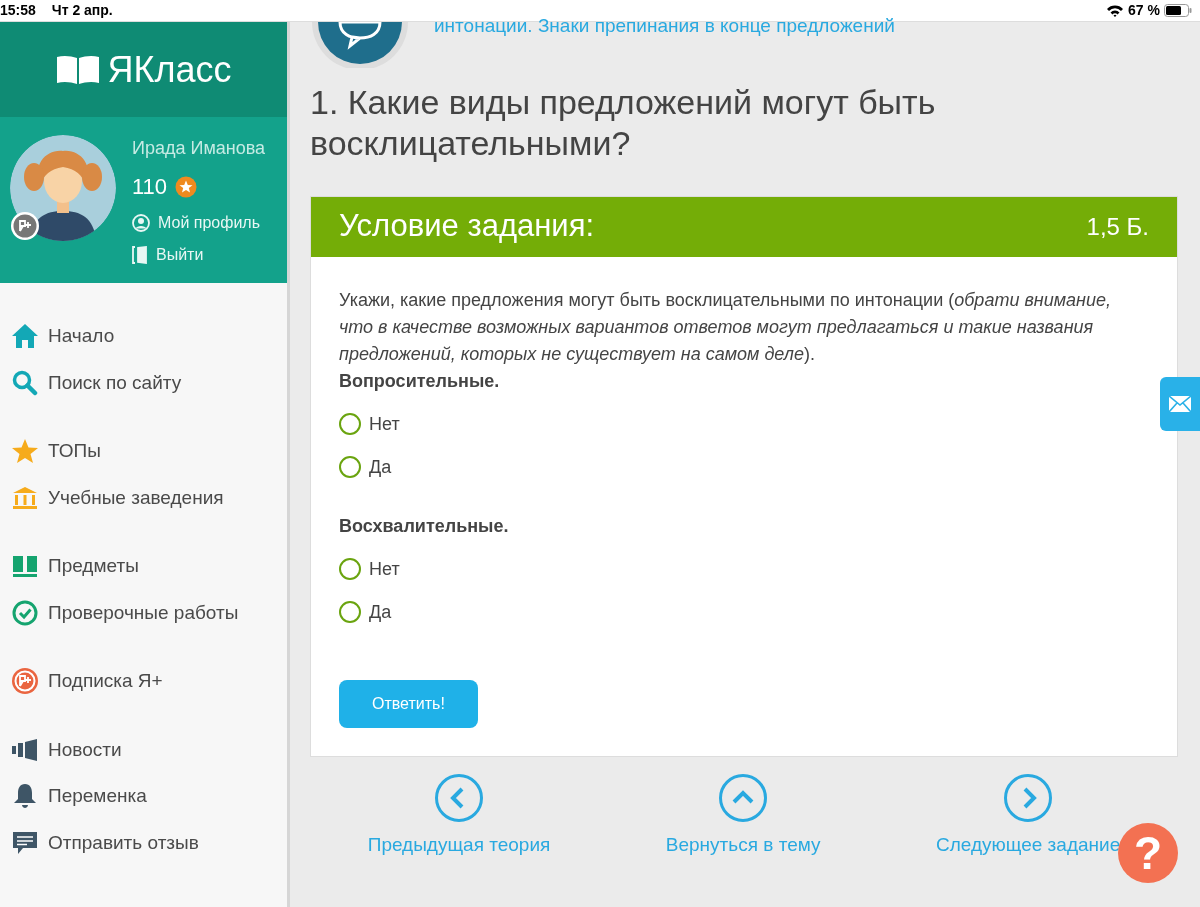 Image resolution: width=1200 pixels, height=907 pixels. I want to click on mail-icon, so click(1180, 404).